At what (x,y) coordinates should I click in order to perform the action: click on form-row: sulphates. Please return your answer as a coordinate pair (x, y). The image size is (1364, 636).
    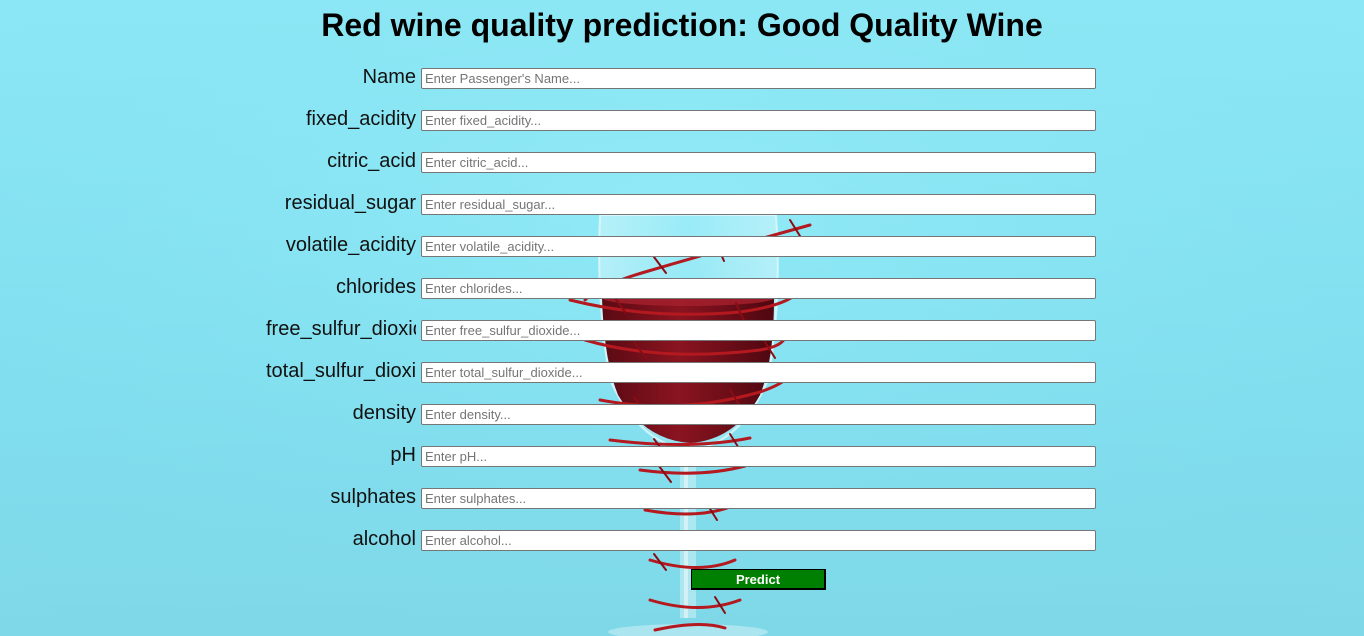
    Looking at the image, I should click on (682, 499).